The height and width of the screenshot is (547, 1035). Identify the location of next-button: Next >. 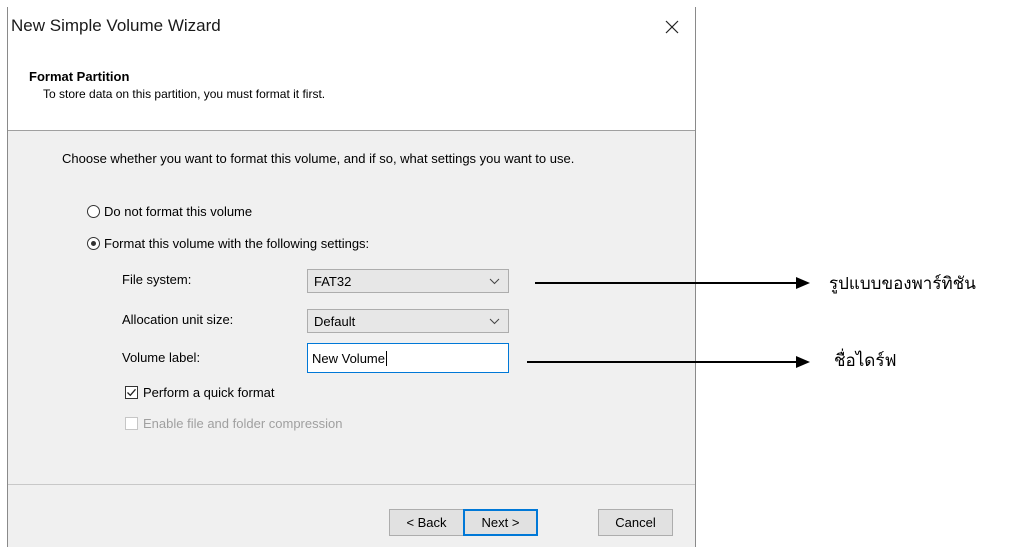
(500, 522).